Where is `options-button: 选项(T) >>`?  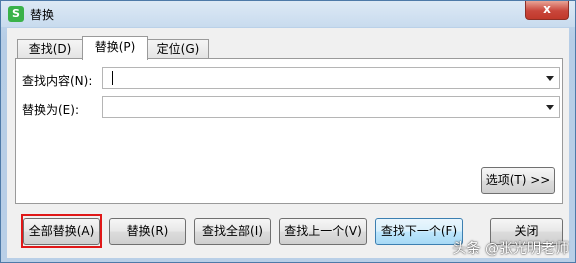 options-button: 选项(T) >> is located at coordinates (518, 180).